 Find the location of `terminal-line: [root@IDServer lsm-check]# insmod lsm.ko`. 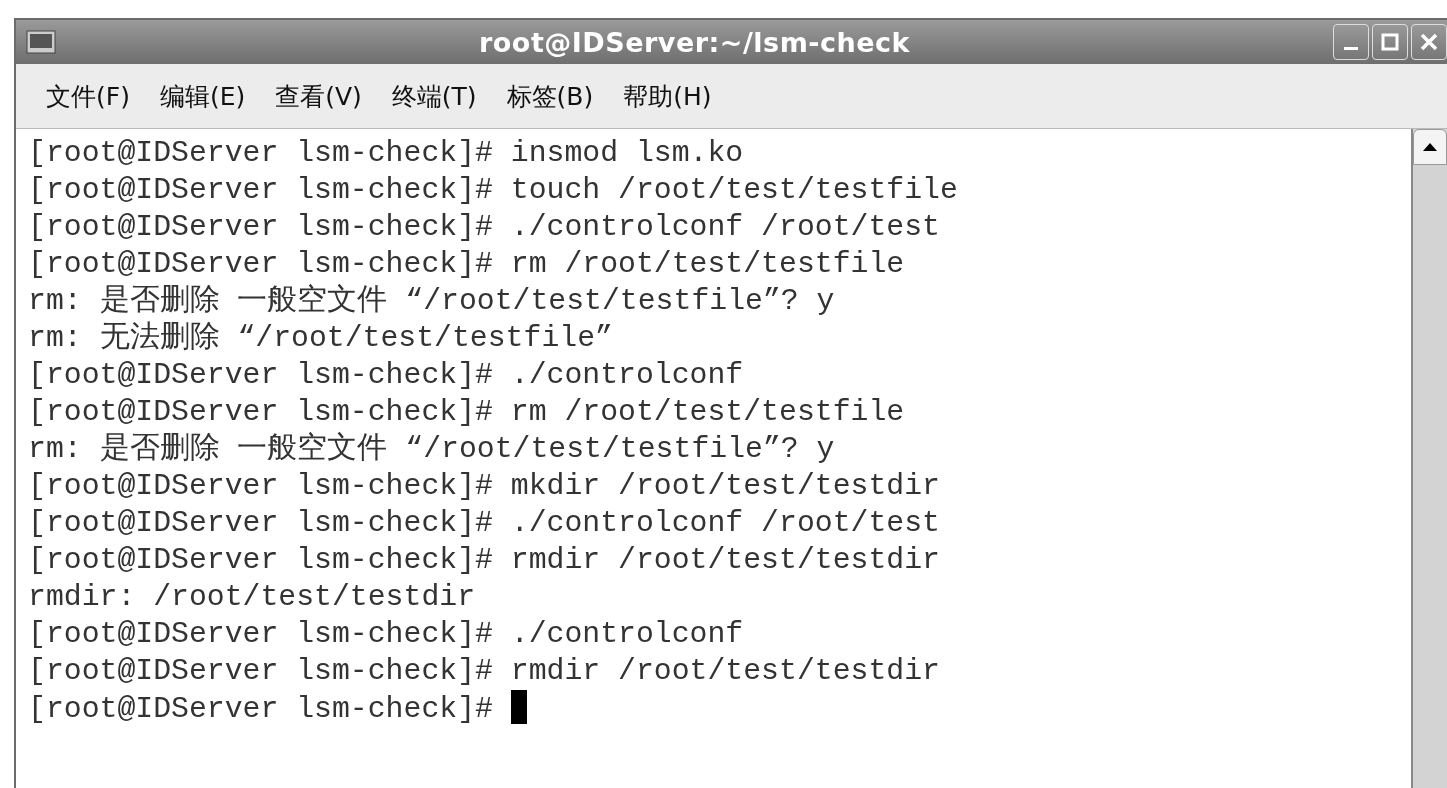

terminal-line: [root@IDServer lsm-check]# insmod lsm.ko is located at coordinates (386, 153).